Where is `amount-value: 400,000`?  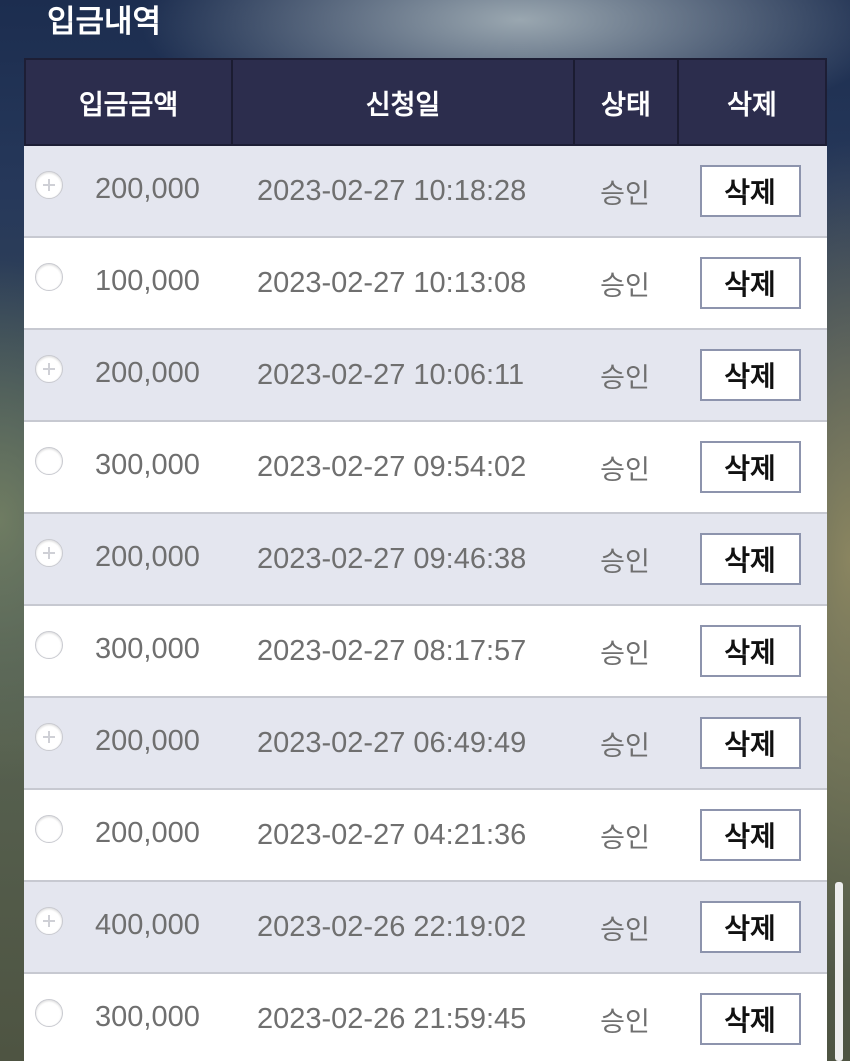
amount-value: 400,000 is located at coordinates (147, 925).